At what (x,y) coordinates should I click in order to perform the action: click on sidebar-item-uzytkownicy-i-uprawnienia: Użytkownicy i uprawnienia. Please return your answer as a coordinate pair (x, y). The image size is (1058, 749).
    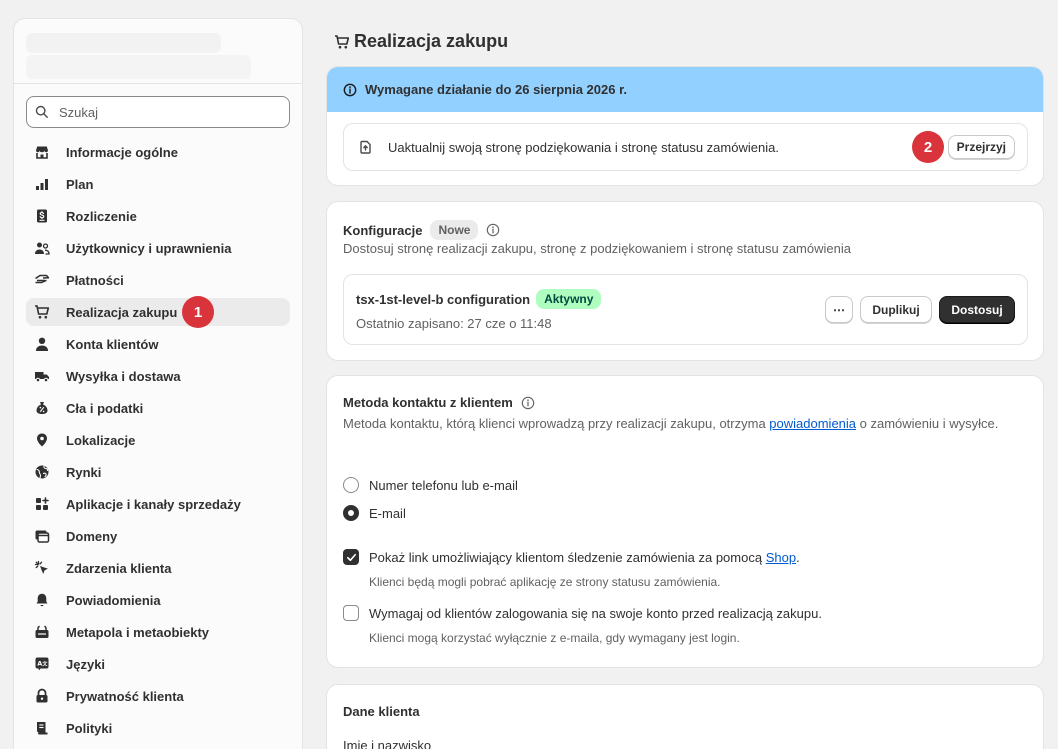
    Looking at the image, I should click on (158, 248).